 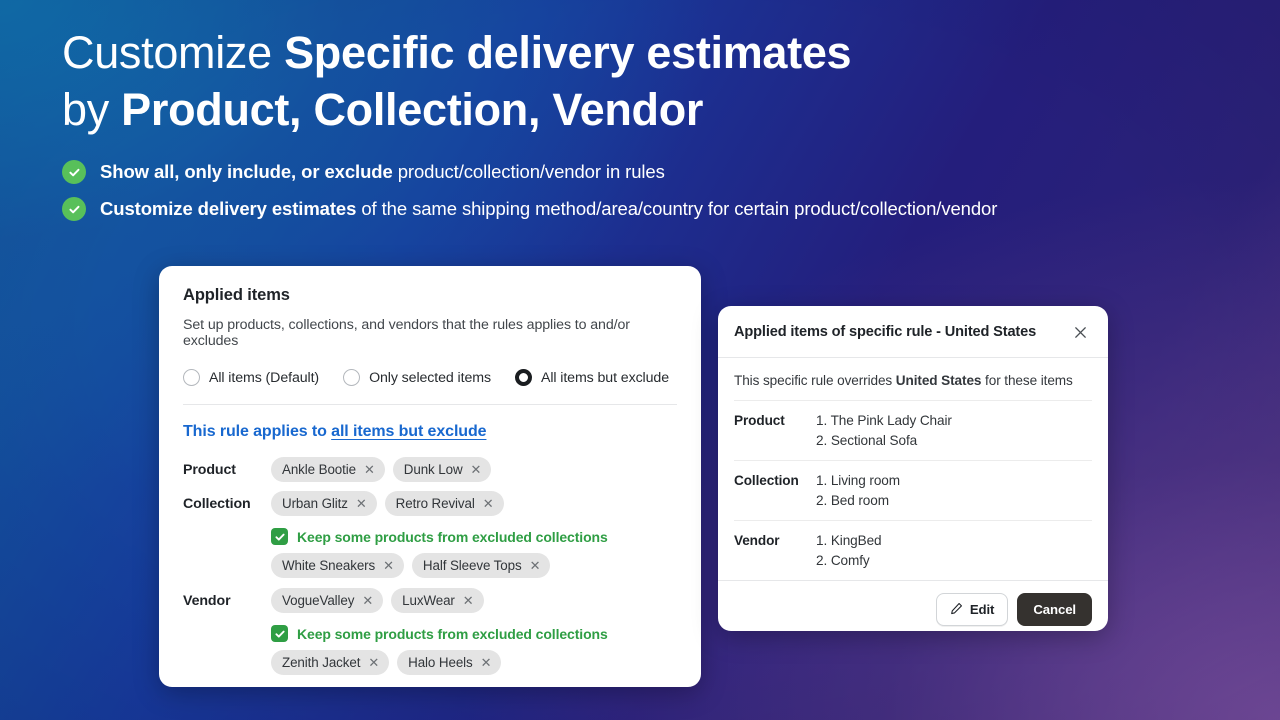 I want to click on keep-chip-list: White Sneakers ✕ Half Sleeve Tops ✕, so click(x=474, y=565).